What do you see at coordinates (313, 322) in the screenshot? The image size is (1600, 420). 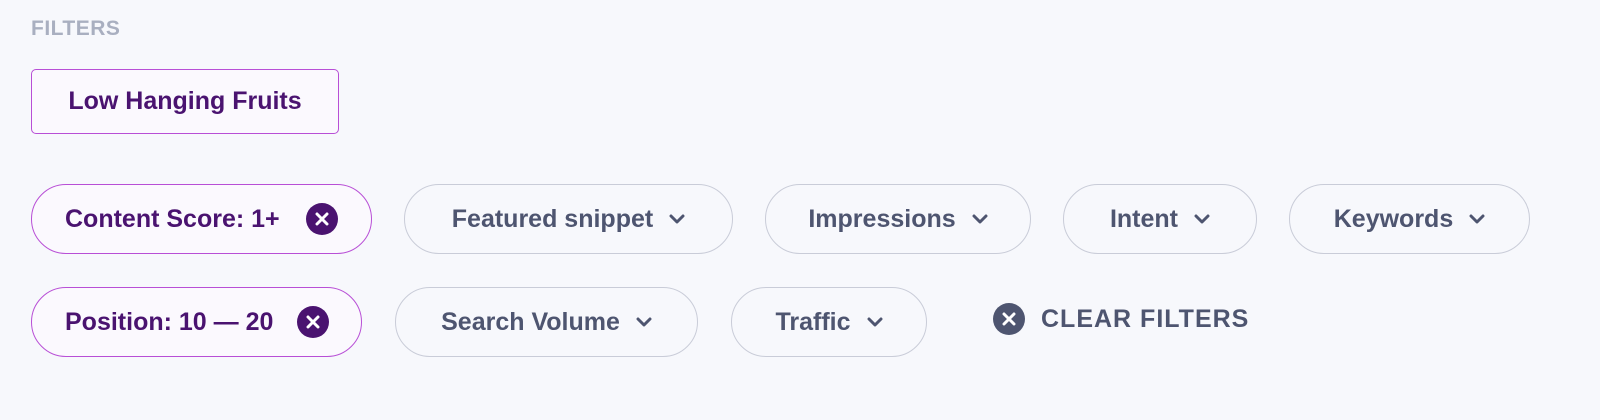 I see `position-remove-icon` at bounding box center [313, 322].